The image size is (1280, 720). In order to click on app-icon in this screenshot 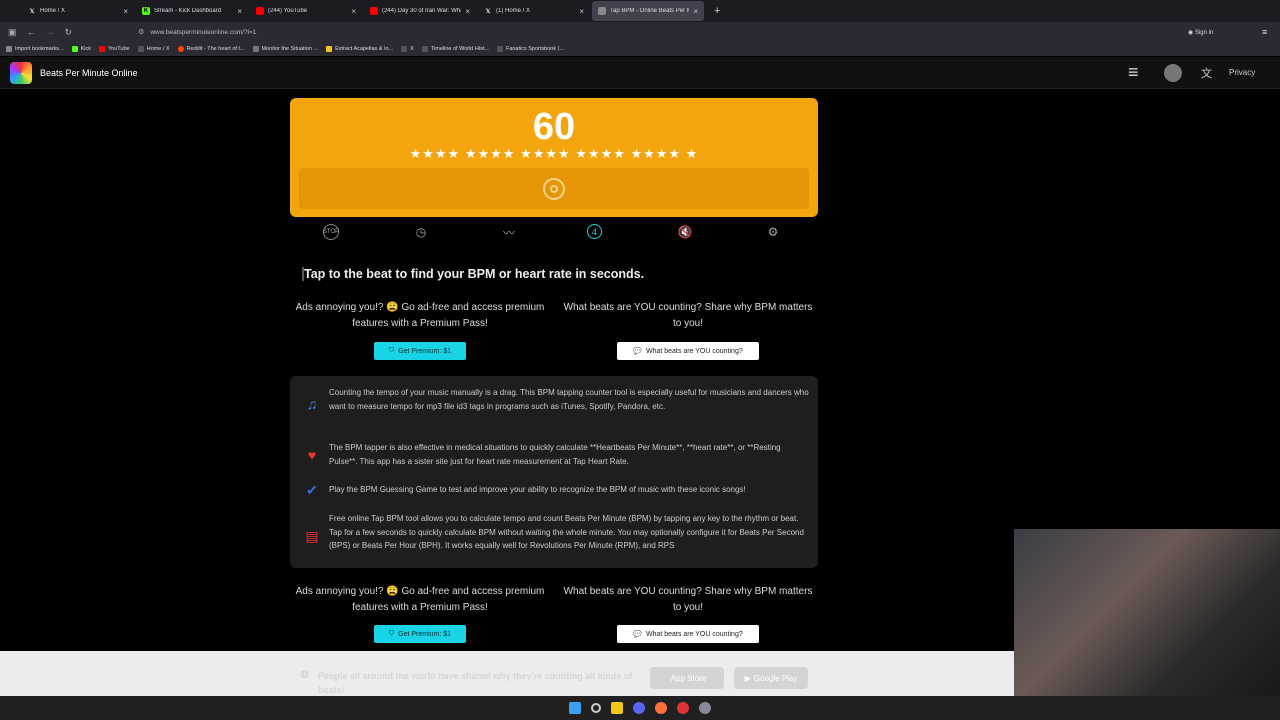, I will do `click(683, 708)`.